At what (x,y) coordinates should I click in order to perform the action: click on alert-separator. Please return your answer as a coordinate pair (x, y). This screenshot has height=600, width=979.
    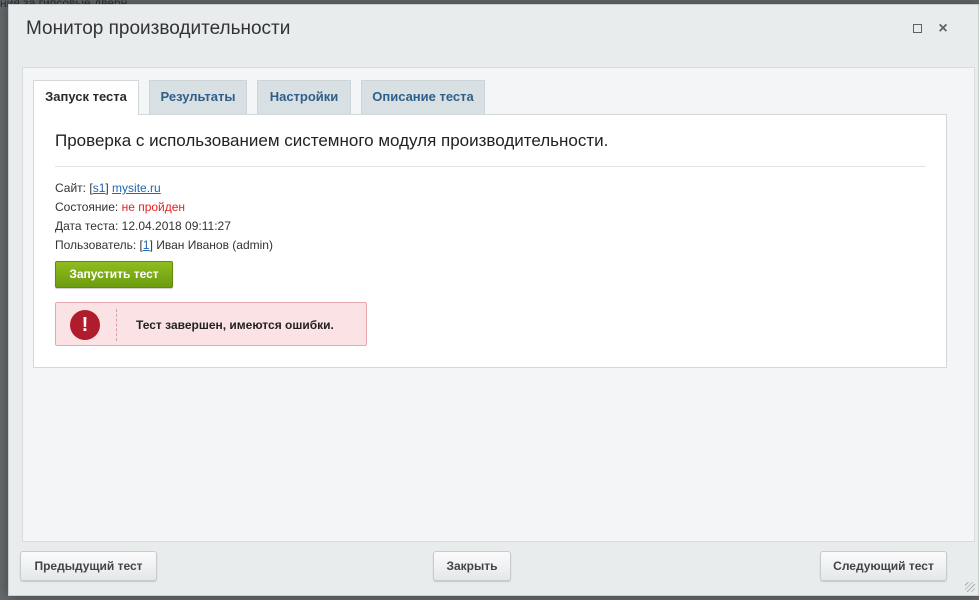
    Looking at the image, I should click on (116, 325).